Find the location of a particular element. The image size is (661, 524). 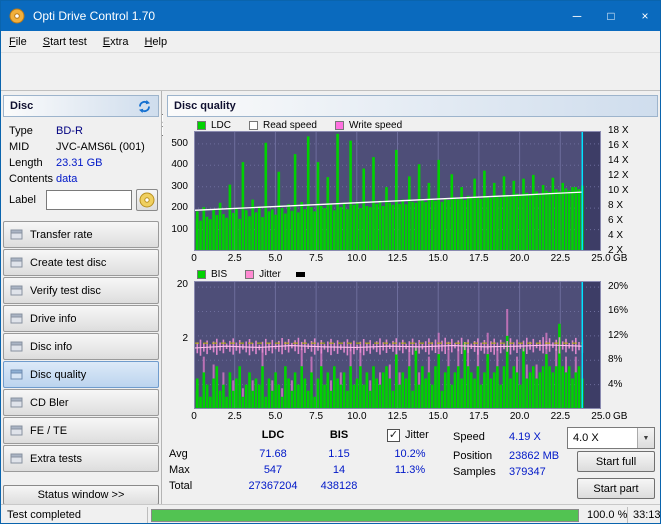

create-test-disc-icon is located at coordinates (16, 262).